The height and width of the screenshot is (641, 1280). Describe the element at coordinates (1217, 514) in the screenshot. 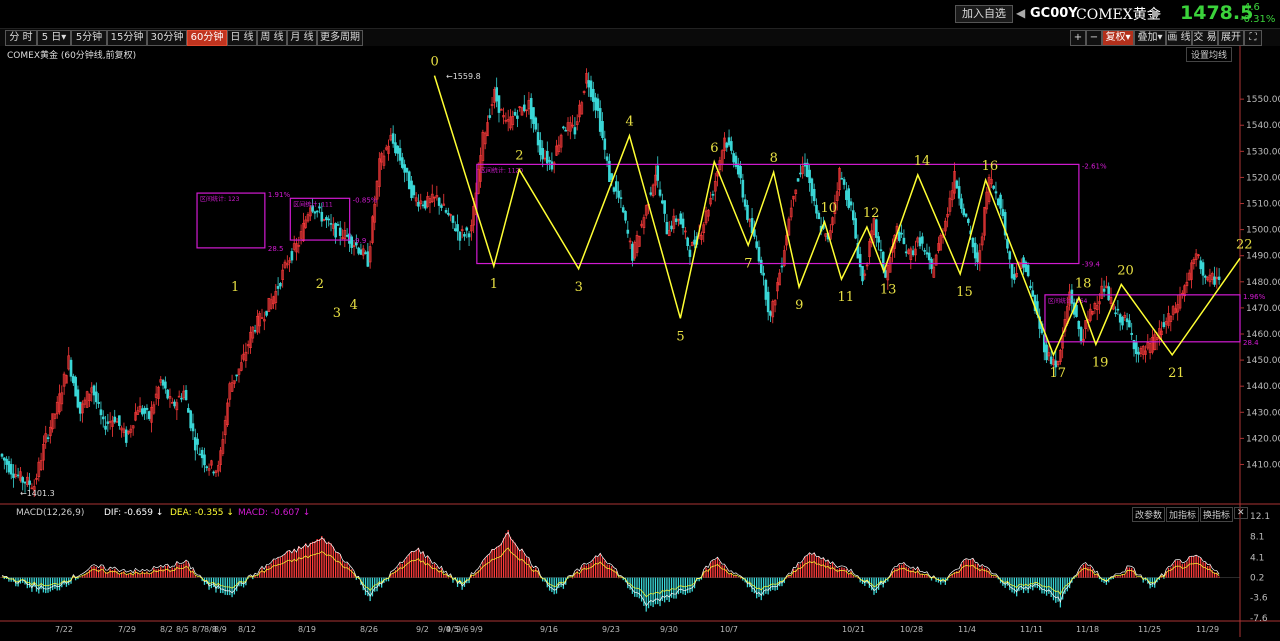

I see `macd-button-2: 换指标` at that location.